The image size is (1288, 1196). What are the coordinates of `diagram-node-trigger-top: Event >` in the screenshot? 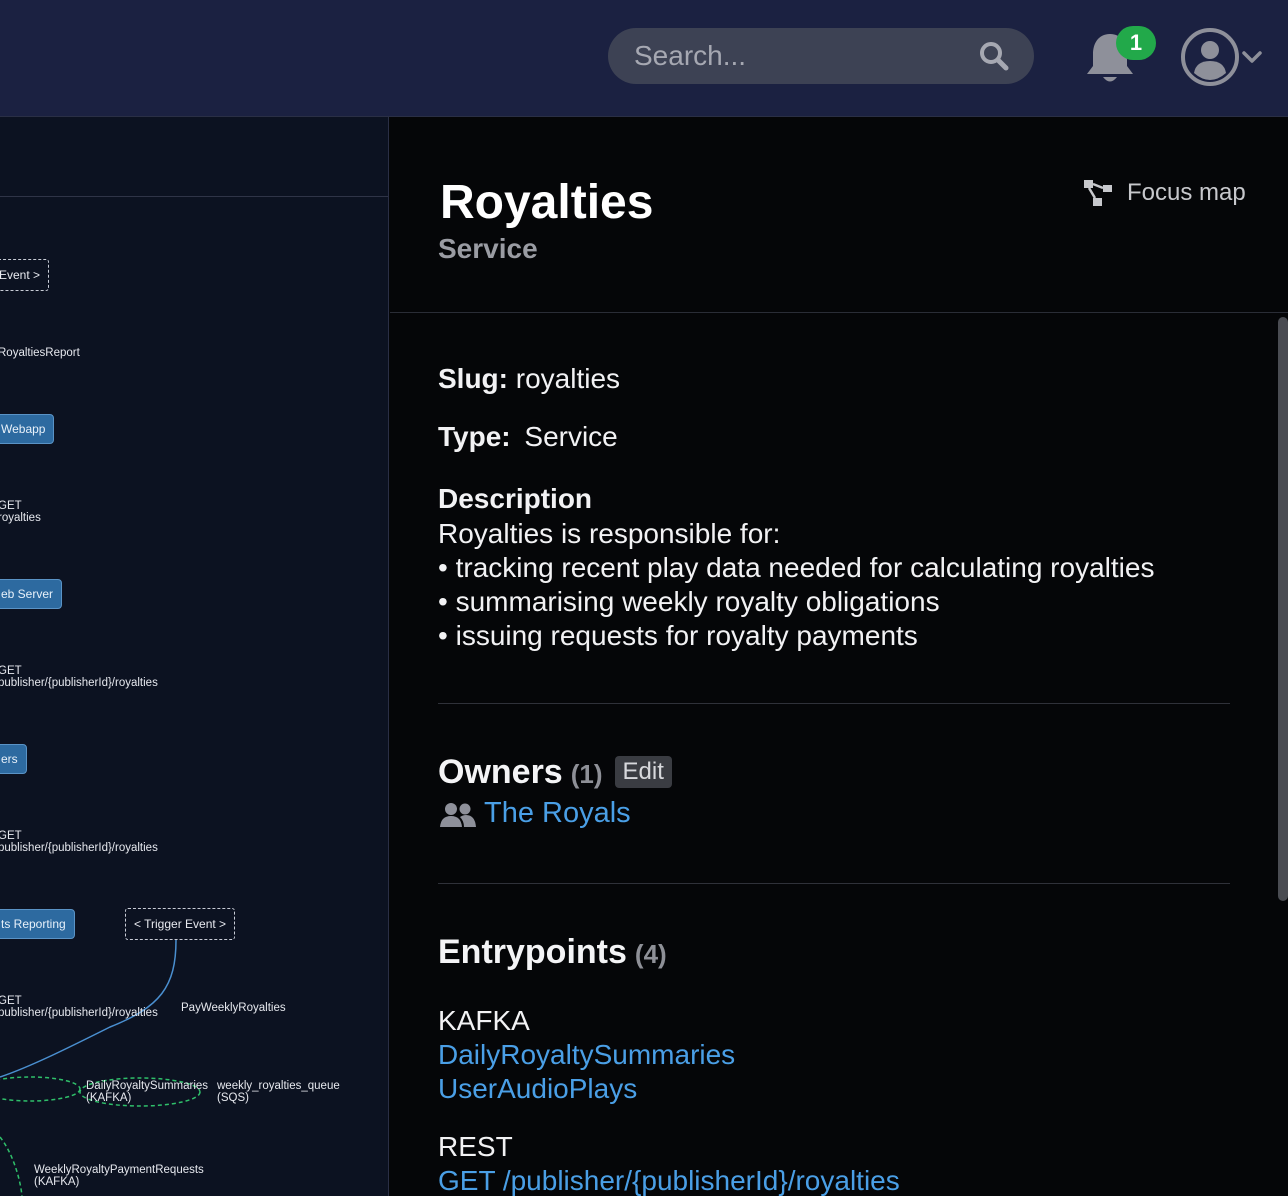 It's located at (25, 275).